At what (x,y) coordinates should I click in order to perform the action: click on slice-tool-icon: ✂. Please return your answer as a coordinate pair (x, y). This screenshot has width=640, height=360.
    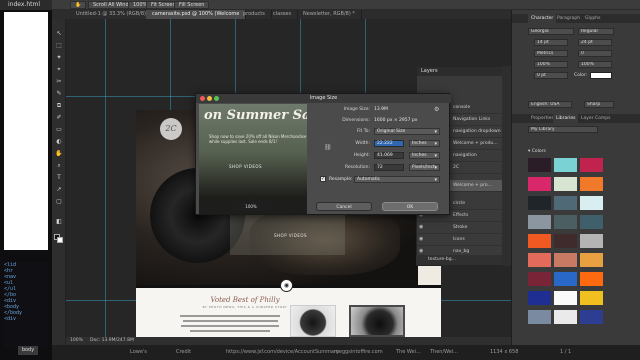
    Looking at the image, I should click on (59, 82).